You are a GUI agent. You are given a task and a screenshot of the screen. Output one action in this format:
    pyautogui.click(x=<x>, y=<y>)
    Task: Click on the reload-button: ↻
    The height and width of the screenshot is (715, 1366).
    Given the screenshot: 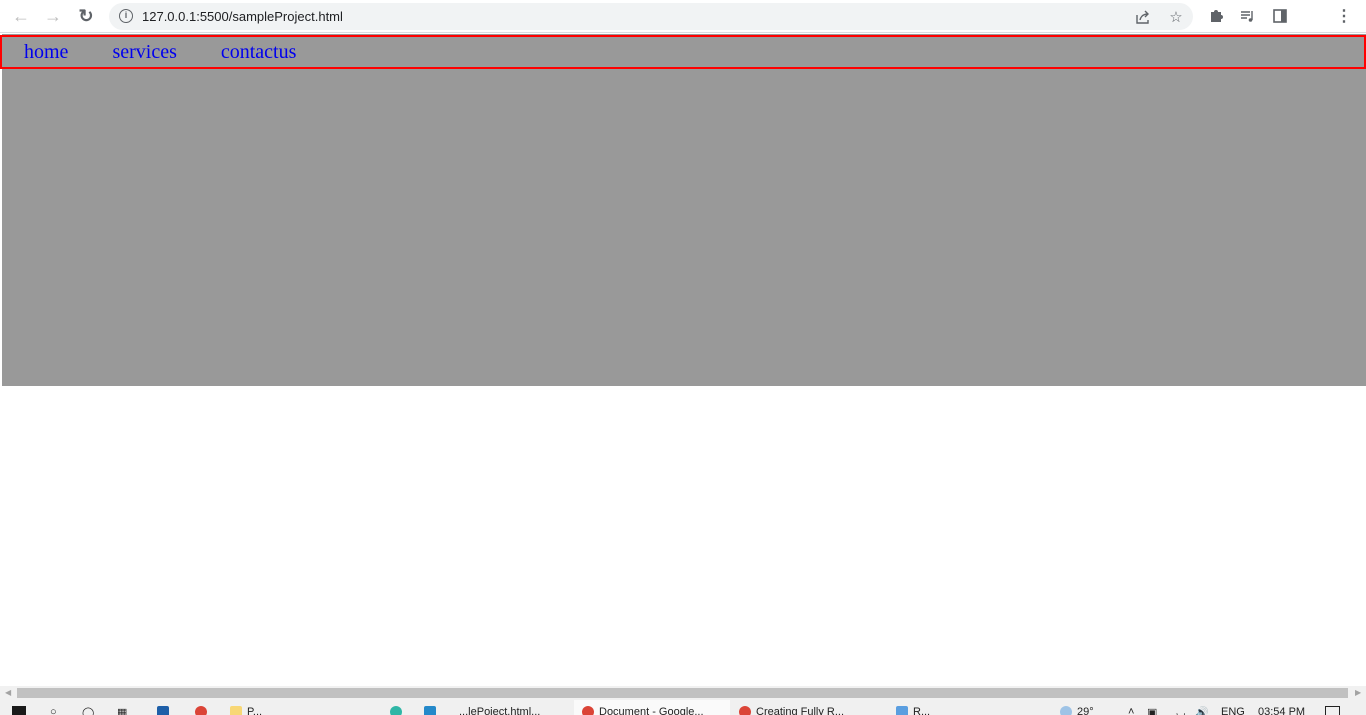 What is the action you would take?
    pyautogui.click(x=86, y=16)
    